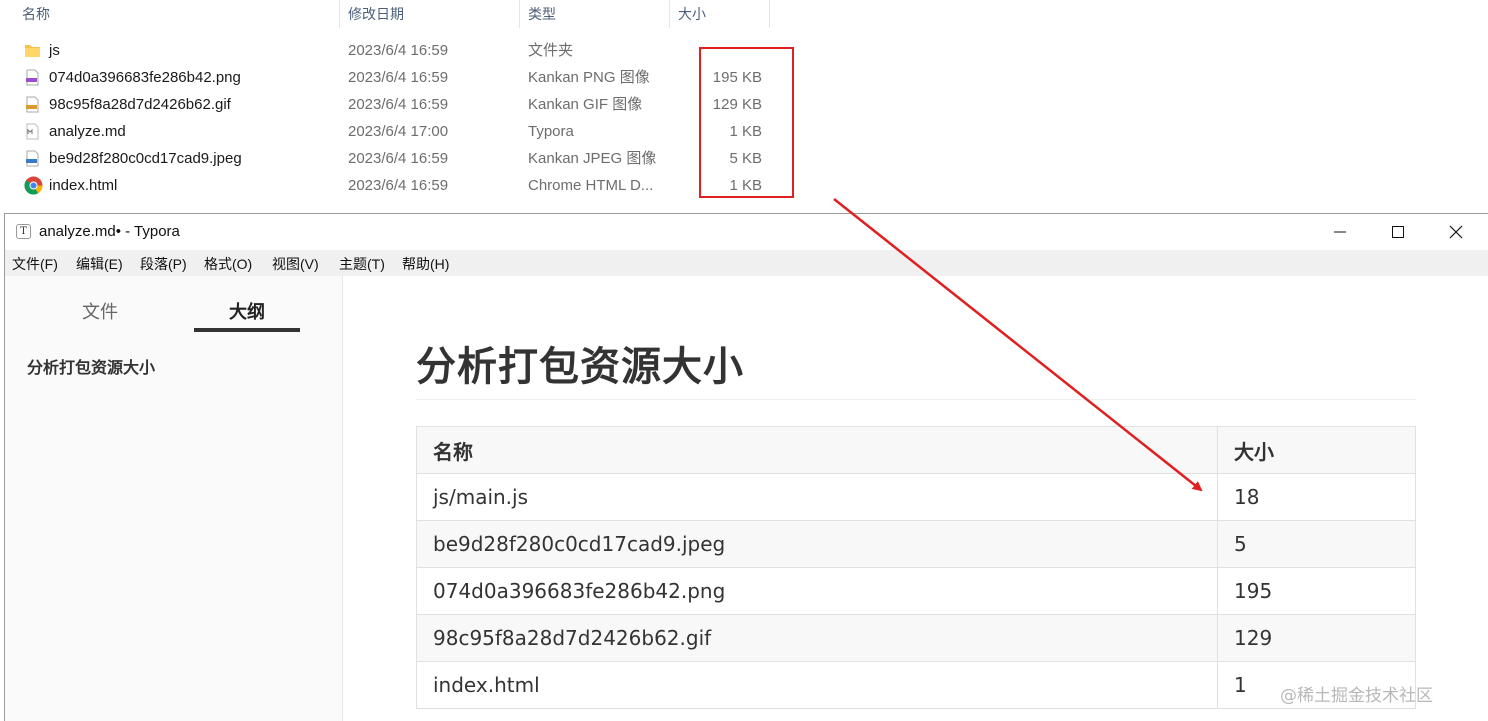 This screenshot has height=721, width=1488. What do you see at coordinates (176, 2) in the screenshot?
I see `sort-caret-icon: ⌃` at bounding box center [176, 2].